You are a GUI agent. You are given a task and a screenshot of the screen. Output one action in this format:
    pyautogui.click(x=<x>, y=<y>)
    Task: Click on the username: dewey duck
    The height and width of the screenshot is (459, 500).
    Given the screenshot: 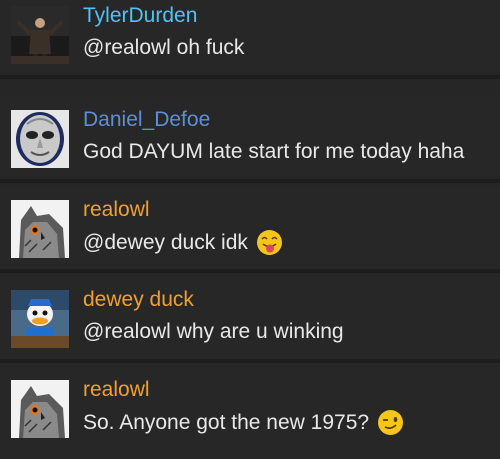 What is the action you would take?
    pyautogui.click(x=138, y=300)
    